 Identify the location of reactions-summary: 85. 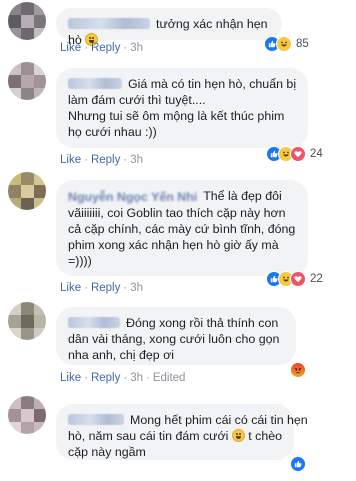
(286, 44).